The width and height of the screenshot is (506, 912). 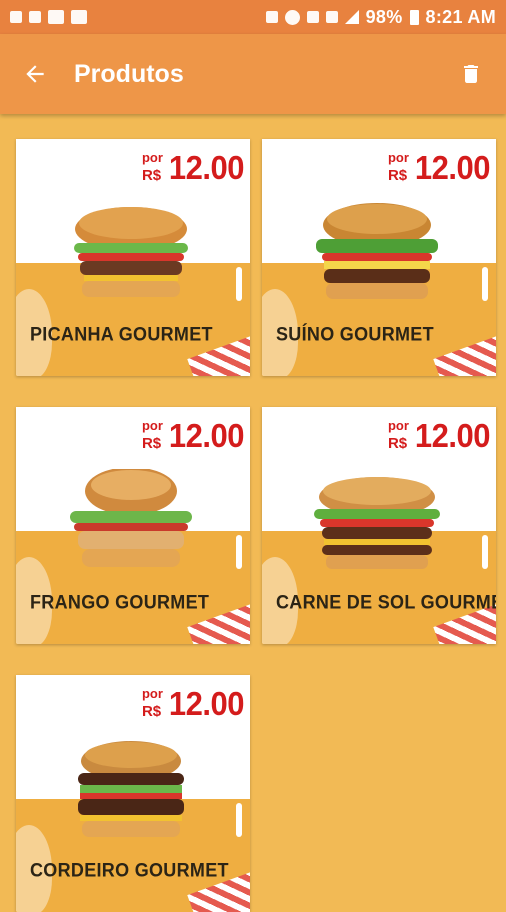 I want to click on nfc-icon, so click(x=271, y=17).